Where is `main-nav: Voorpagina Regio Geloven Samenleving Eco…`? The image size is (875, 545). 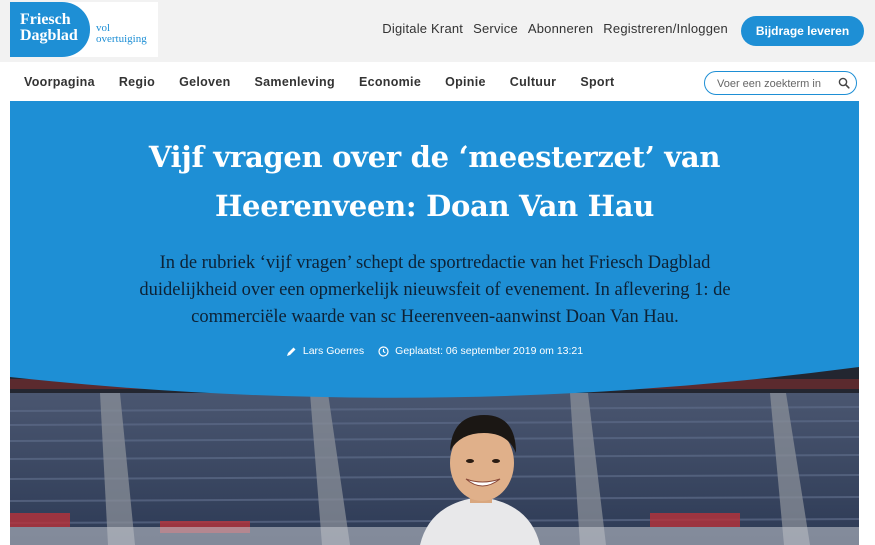
main-nav: Voorpagina Regio Geloven Samenleving Eco… is located at coordinates (437, 81).